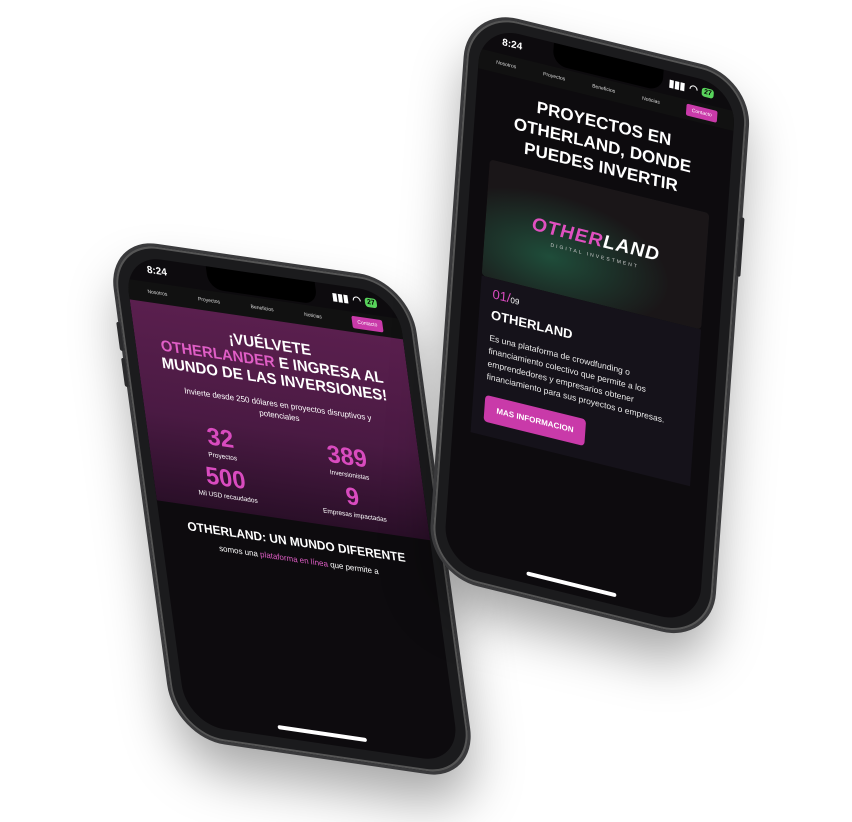 The height and width of the screenshot is (822, 852). Describe the element at coordinates (740, 247) in the screenshot. I see `power-button` at that location.